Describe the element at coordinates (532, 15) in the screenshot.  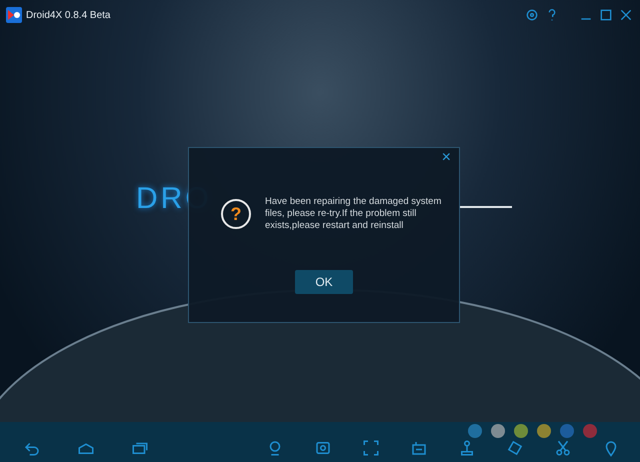
I see `settings-icon` at that location.